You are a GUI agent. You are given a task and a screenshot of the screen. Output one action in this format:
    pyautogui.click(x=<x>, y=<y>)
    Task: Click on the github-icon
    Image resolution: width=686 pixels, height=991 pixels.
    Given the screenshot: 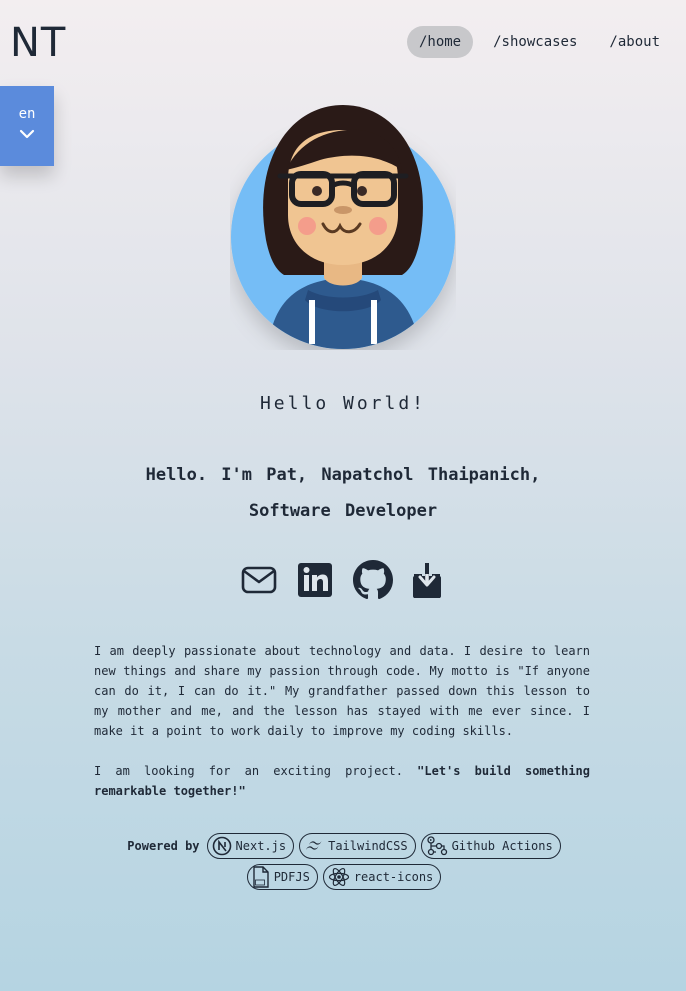 What is the action you would take?
    pyautogui.click(x=373, y=580)
    